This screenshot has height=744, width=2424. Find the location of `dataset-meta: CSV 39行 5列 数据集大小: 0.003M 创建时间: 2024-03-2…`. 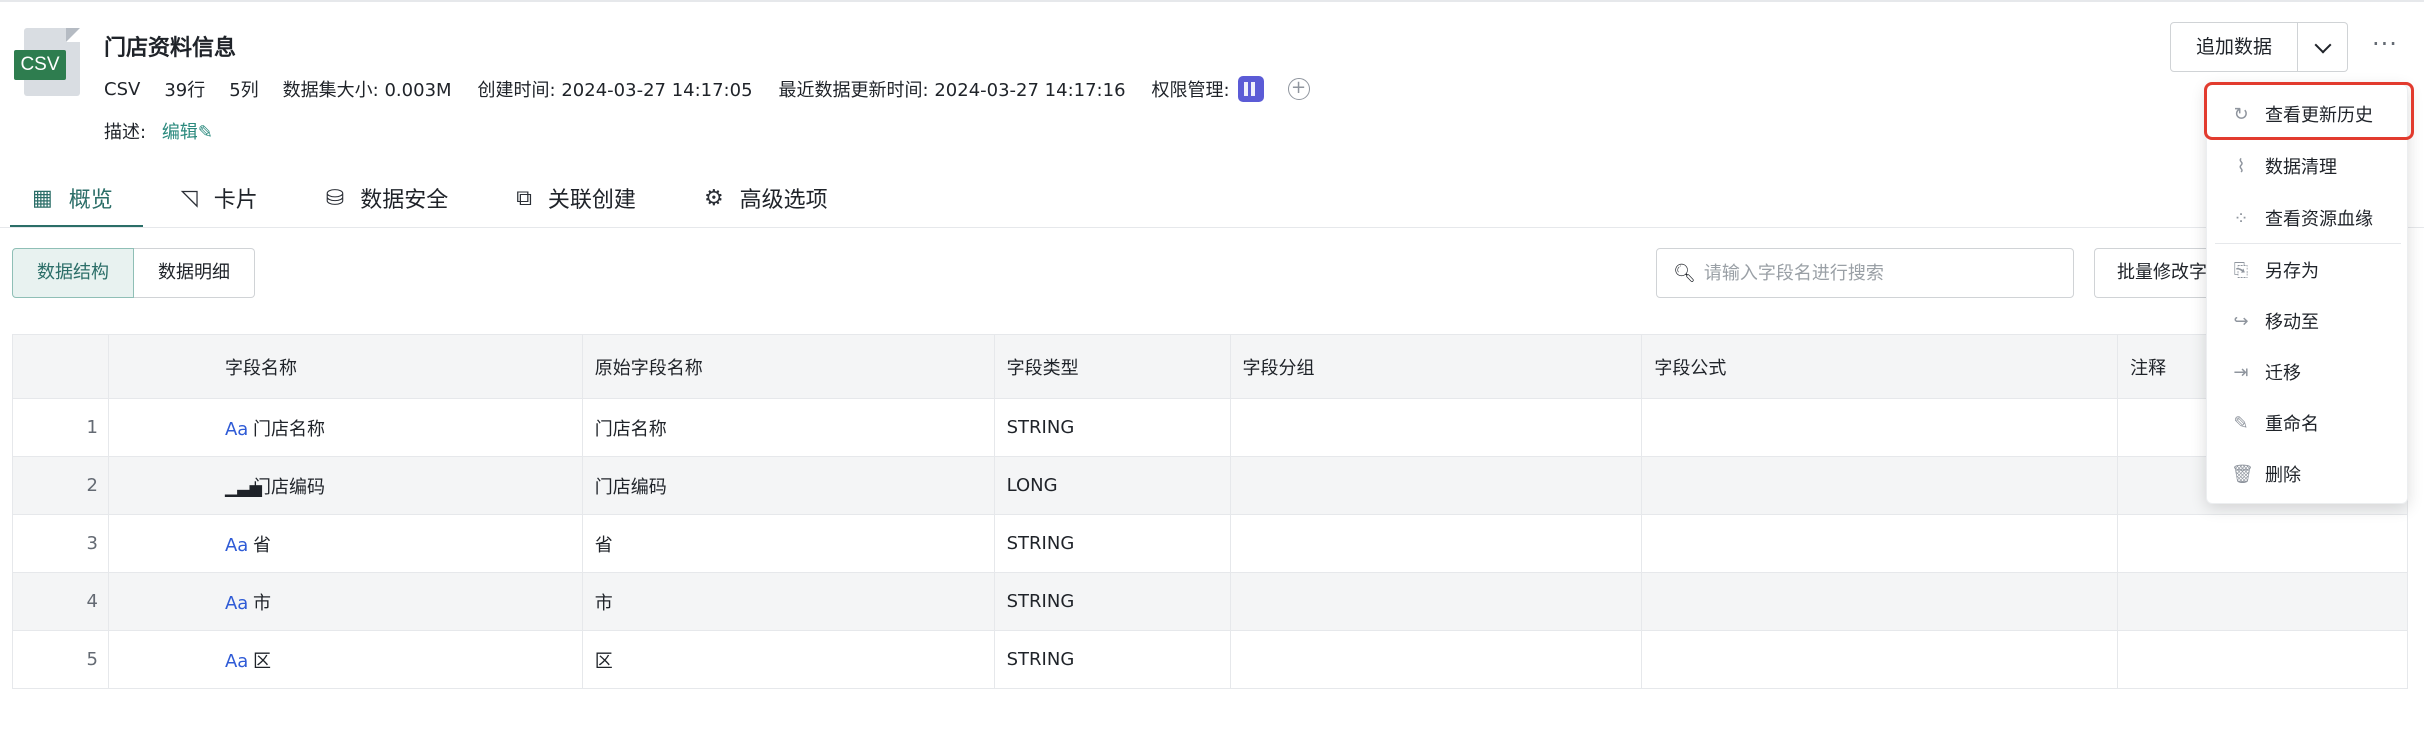

dataset-meta: CSV 39行 5列 数据集大小: 0.003M 创建时间: 2024-03-2… is located at coordinates (719, 89).